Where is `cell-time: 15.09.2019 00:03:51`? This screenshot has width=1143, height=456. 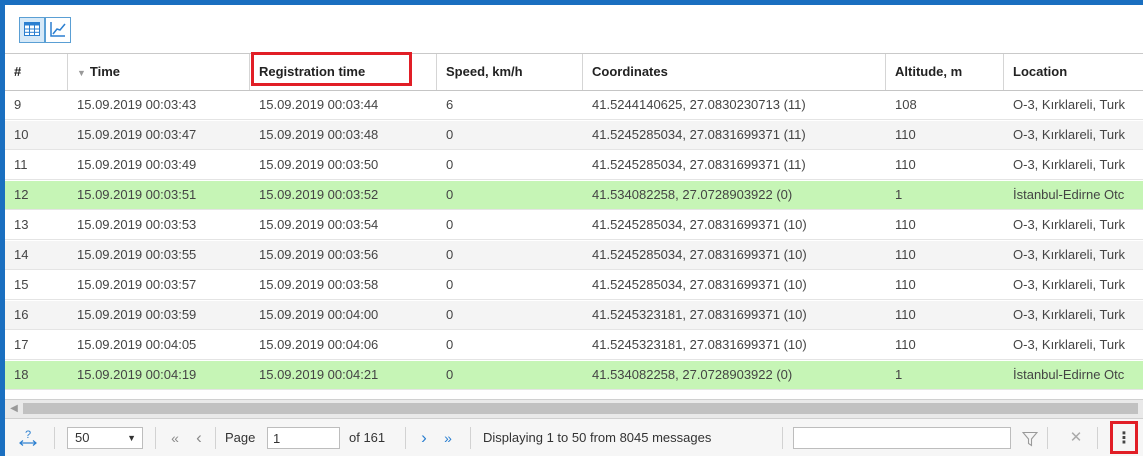 cell-time: 15.09.2019 00:03:51 is located at coordinates (137, 194).